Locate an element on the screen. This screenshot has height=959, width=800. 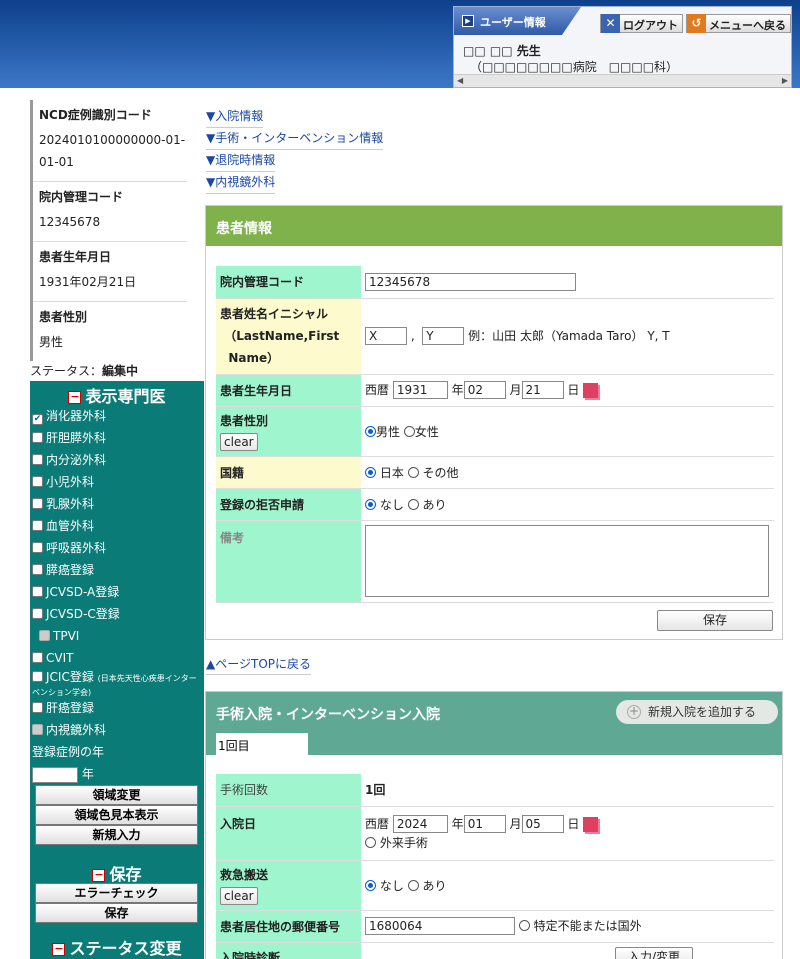
dob-day-input: 21 is located at coordinates (542, 390).